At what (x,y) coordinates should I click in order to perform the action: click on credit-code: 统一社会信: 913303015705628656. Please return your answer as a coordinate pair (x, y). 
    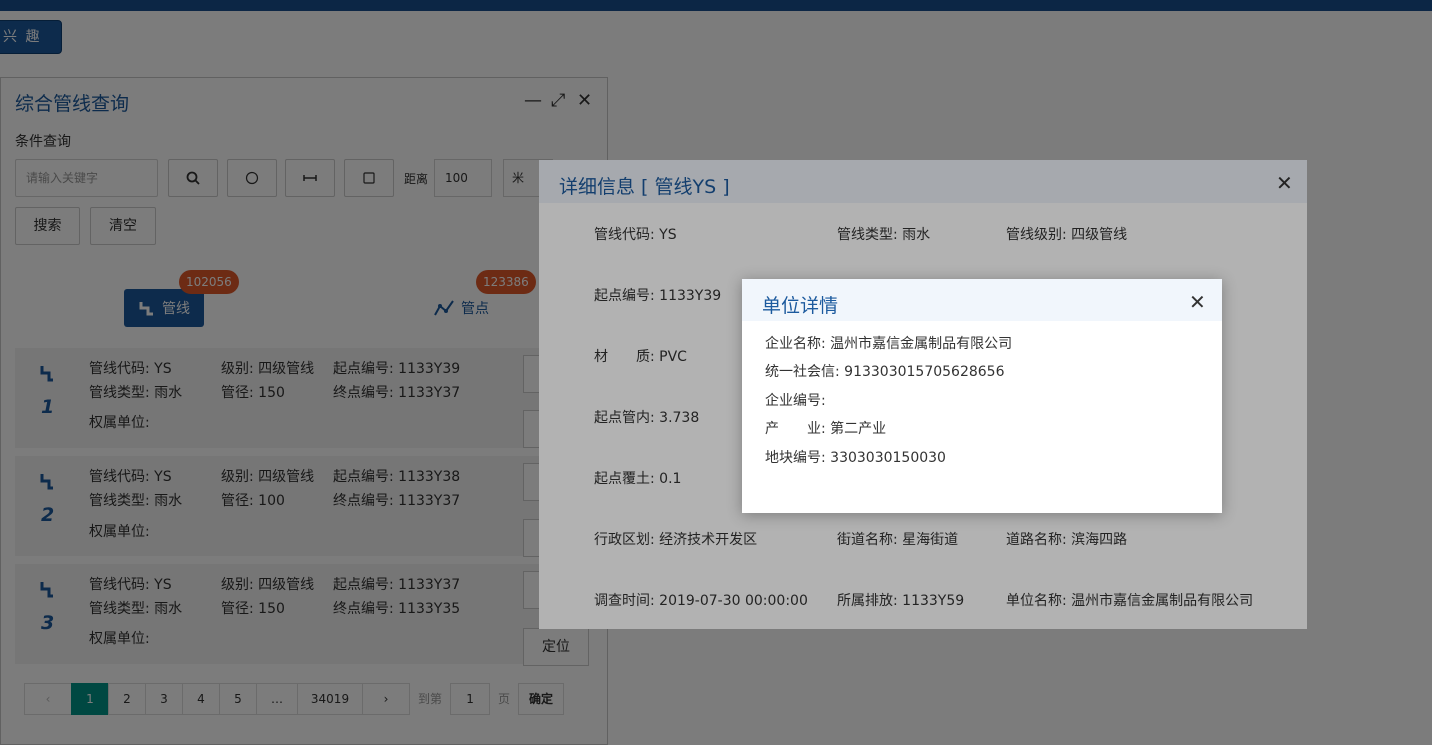
    Looking at the image, I should click on (885, 372).